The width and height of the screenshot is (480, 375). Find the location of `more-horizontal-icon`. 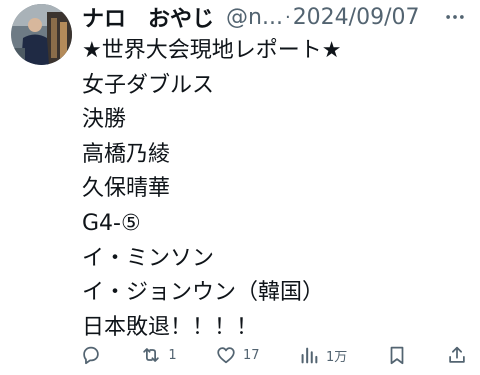

more-horizontal-icon is located at coordinates (455, 17).